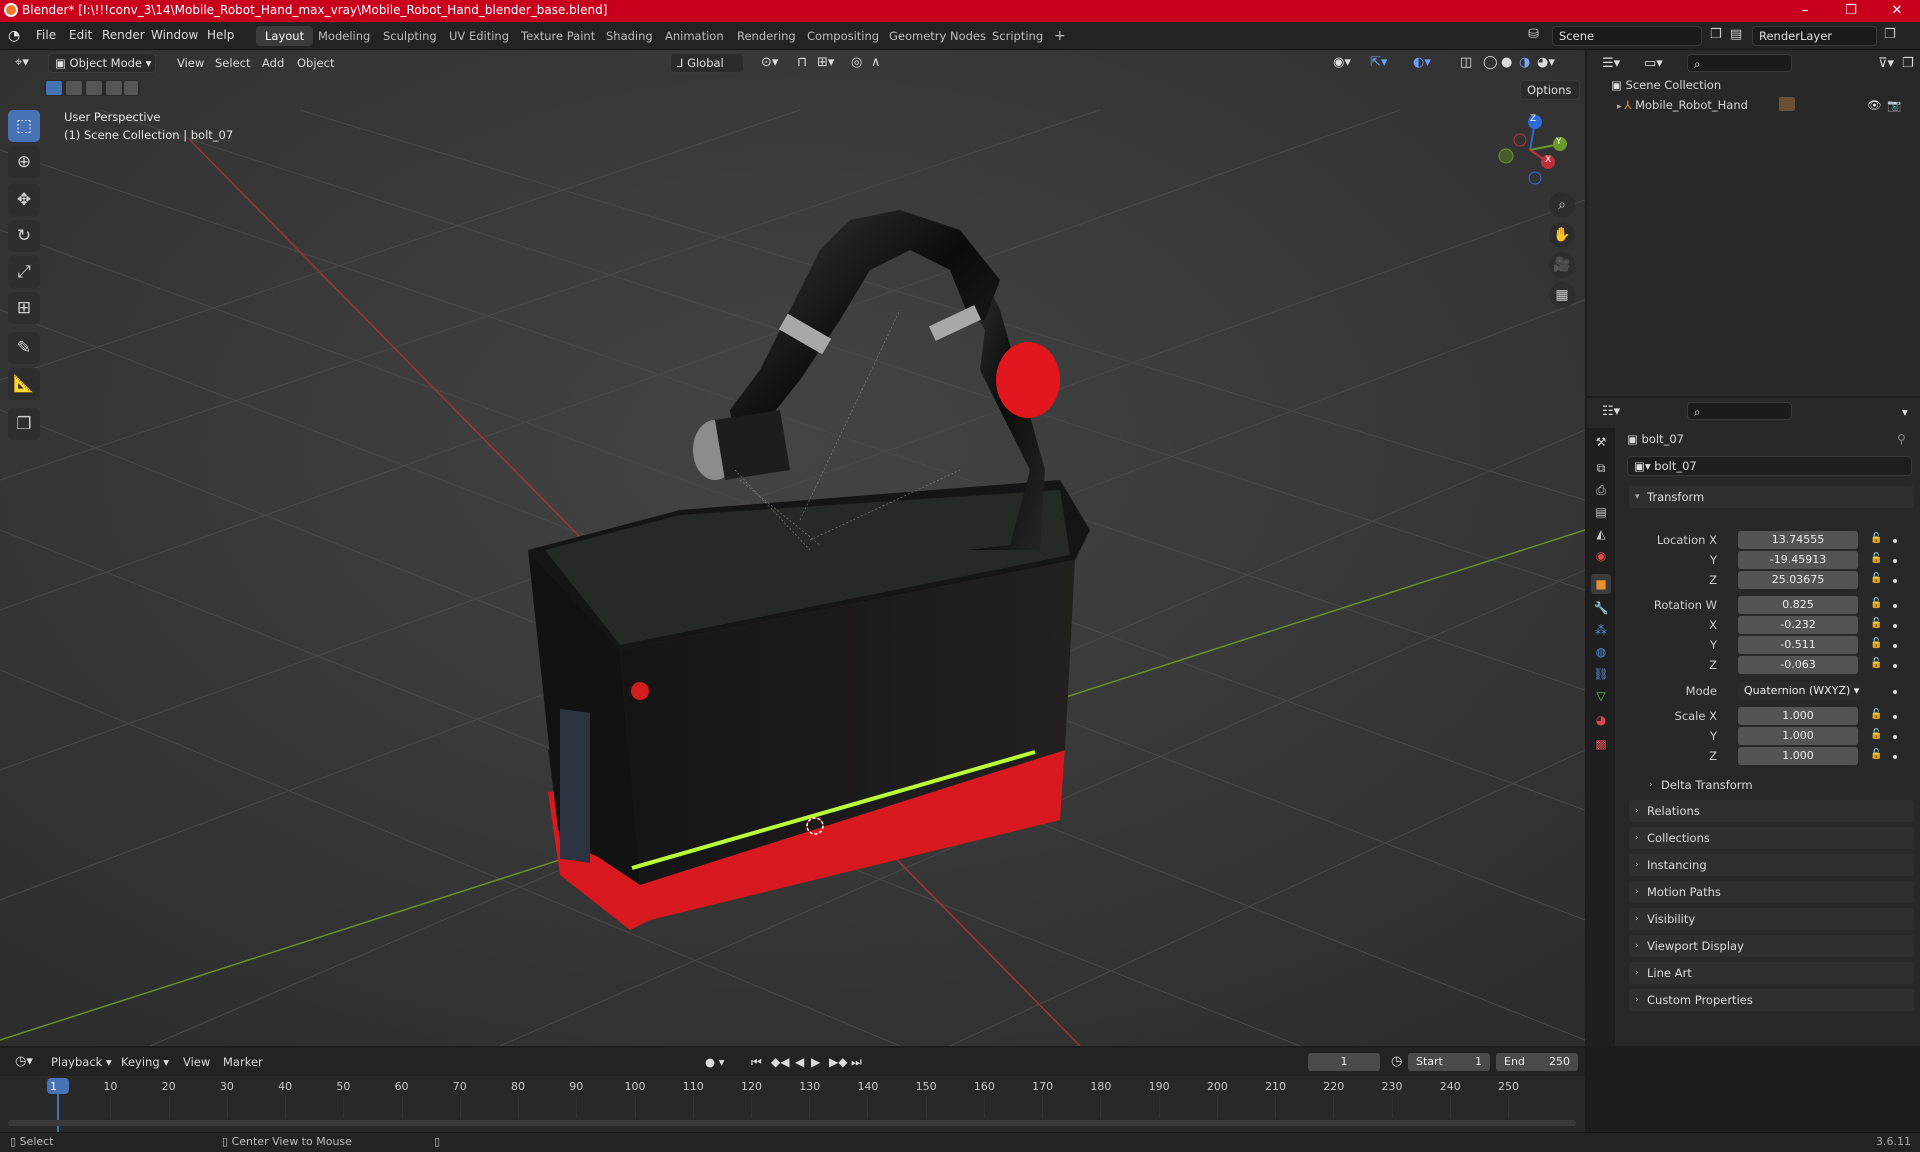  Describe the element at coordinates (1771, 811) in the screenshot. I see `relations-panel: › Relations` at that location.